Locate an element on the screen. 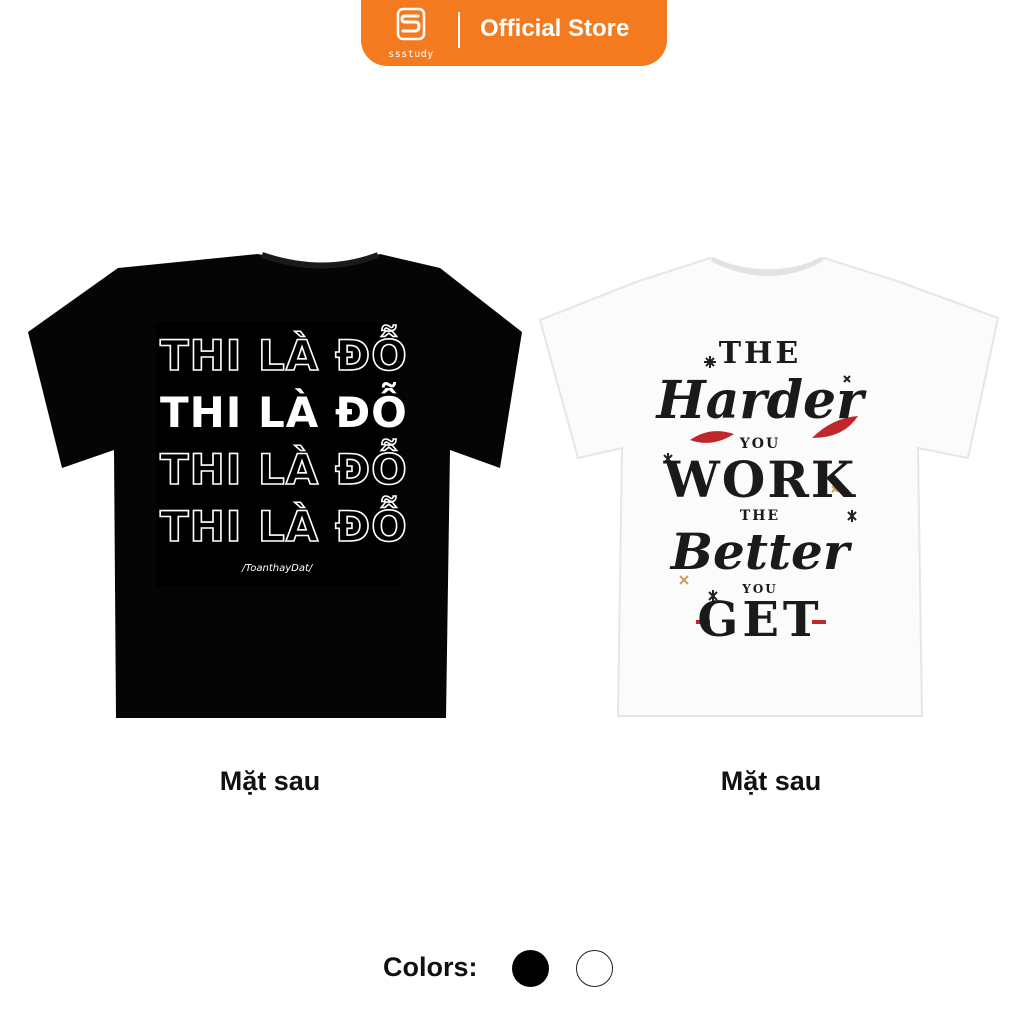 This screenshot has height=1024, width=1024. white-shirt-caption: Mặt sau is located at coordinates (771, 781).